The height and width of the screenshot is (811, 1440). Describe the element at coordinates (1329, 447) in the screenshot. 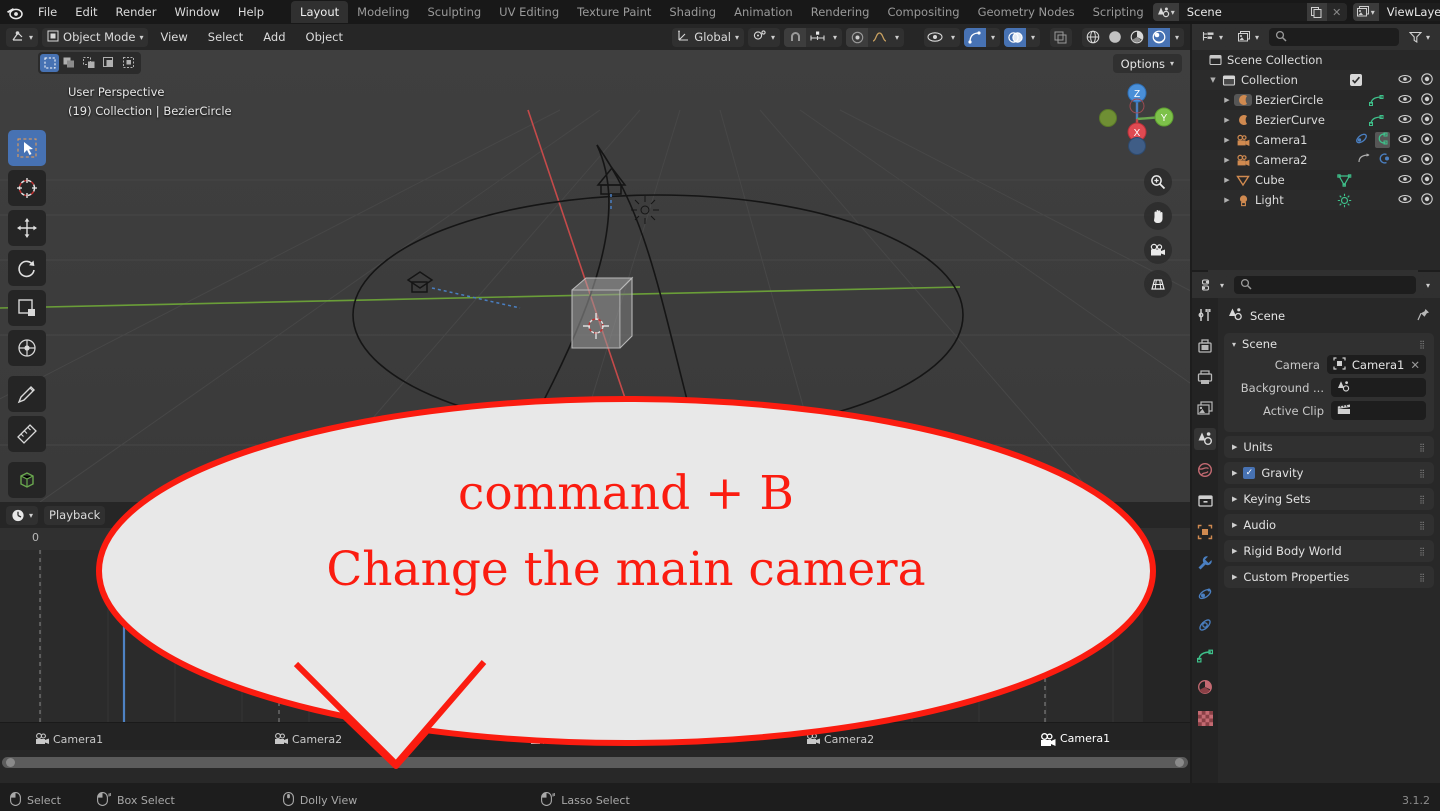

I see `units-panel: ▶ Units ⣿` at that location.